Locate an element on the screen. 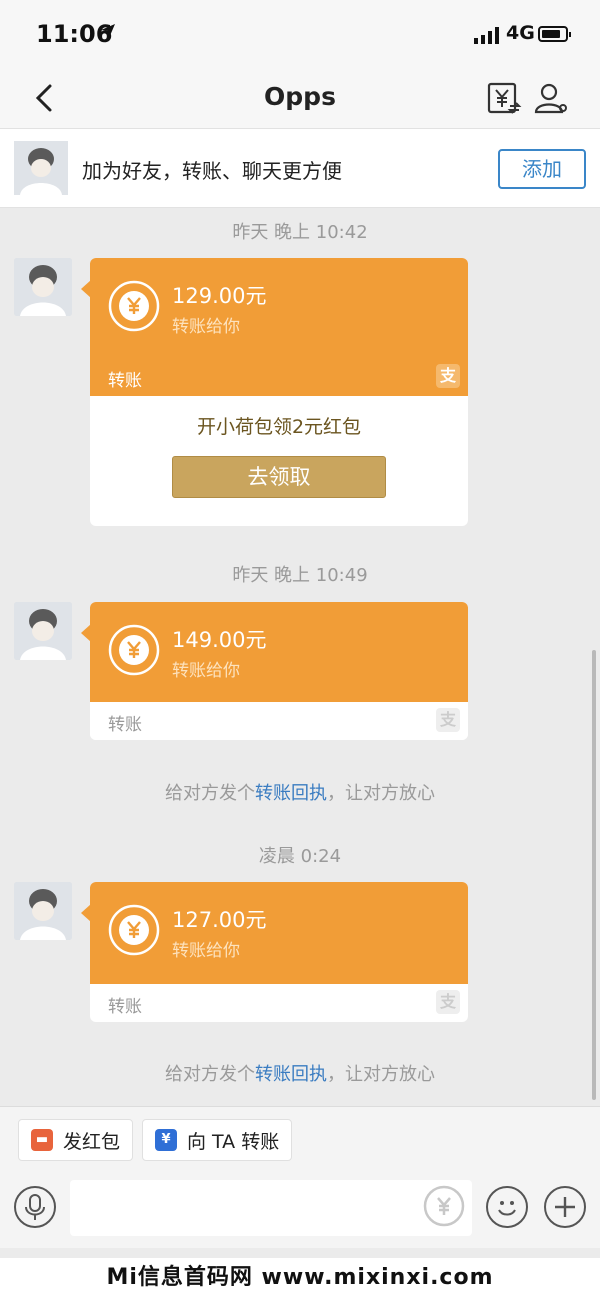  quick-actions-bar: ▬ 发红包 ¥ 向 TA 转账 is located at coordinates (300, 1137).